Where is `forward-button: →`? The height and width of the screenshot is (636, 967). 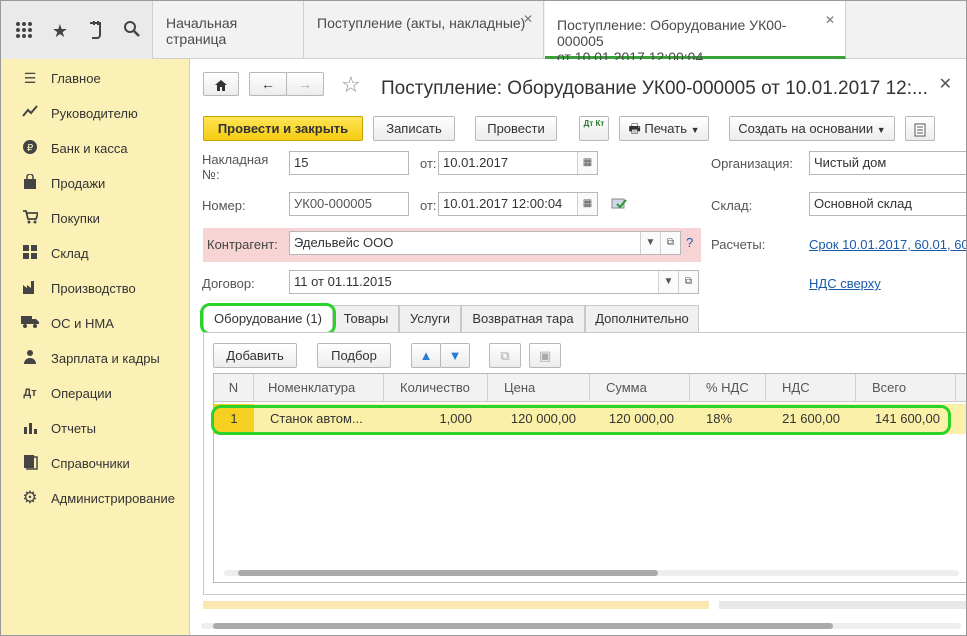 forward-button: → is located at coordinates (305, 84).